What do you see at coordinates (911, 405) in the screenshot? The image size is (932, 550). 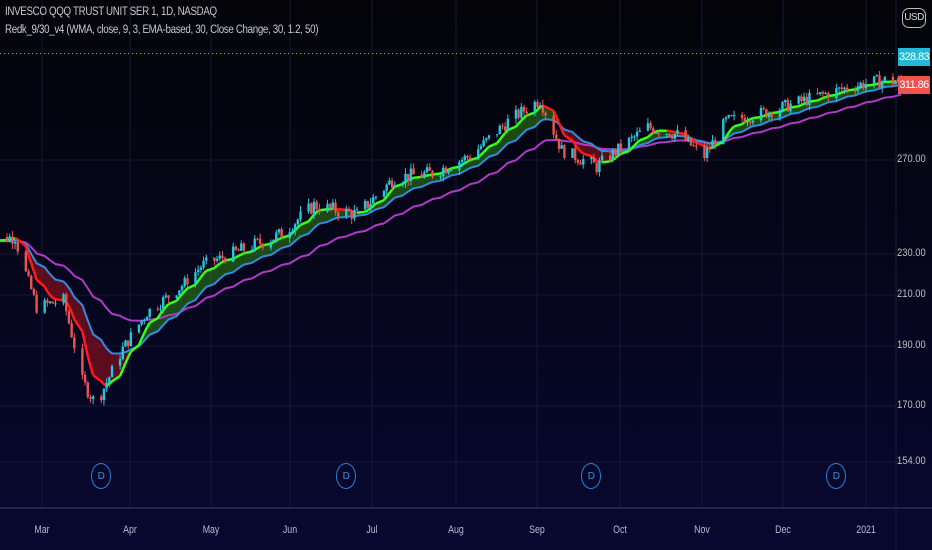 I see `y-tick-label: 170.00` at bounding box center [911, 405].